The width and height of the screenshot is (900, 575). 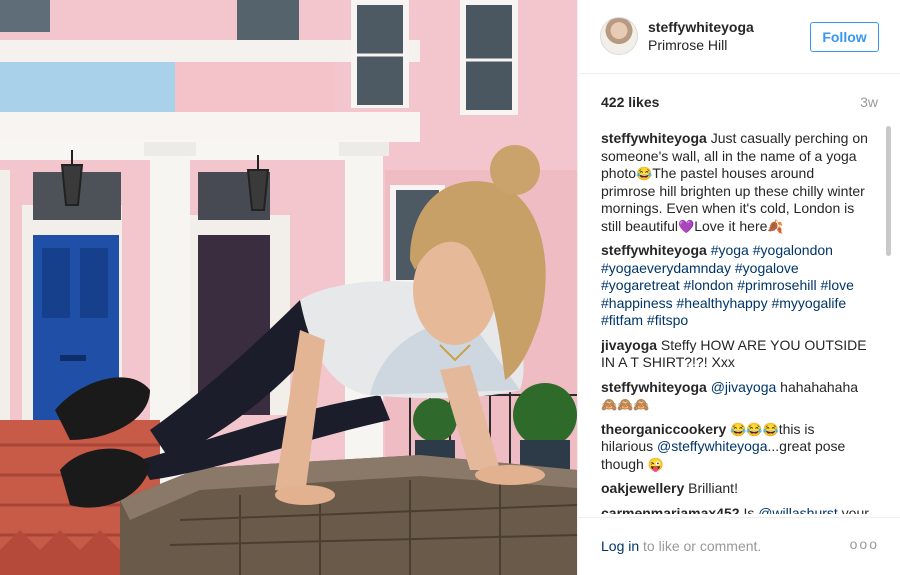 I want to click on comment-text: Love it here, so click(x=731, y=225).